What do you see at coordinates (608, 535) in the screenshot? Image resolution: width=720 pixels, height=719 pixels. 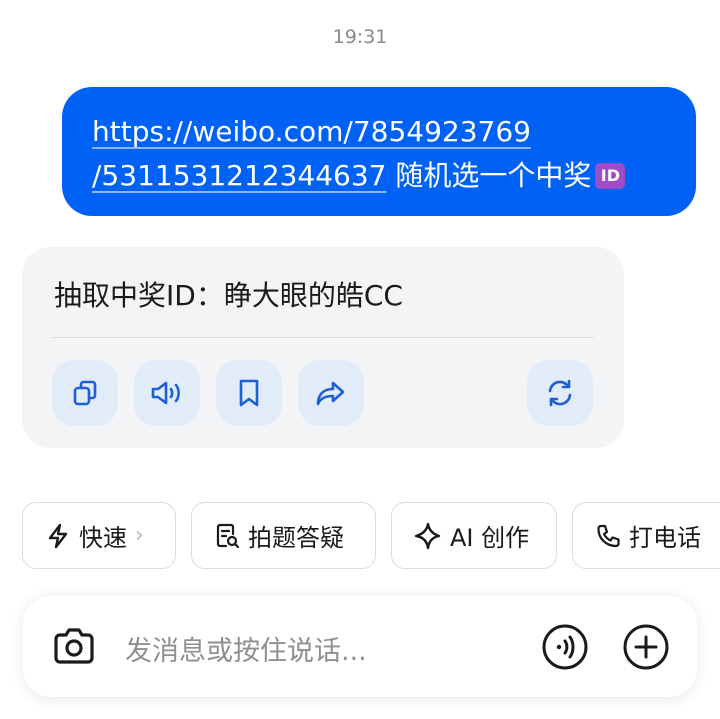 I see `phone-icon` at bounding box center [608, 535].